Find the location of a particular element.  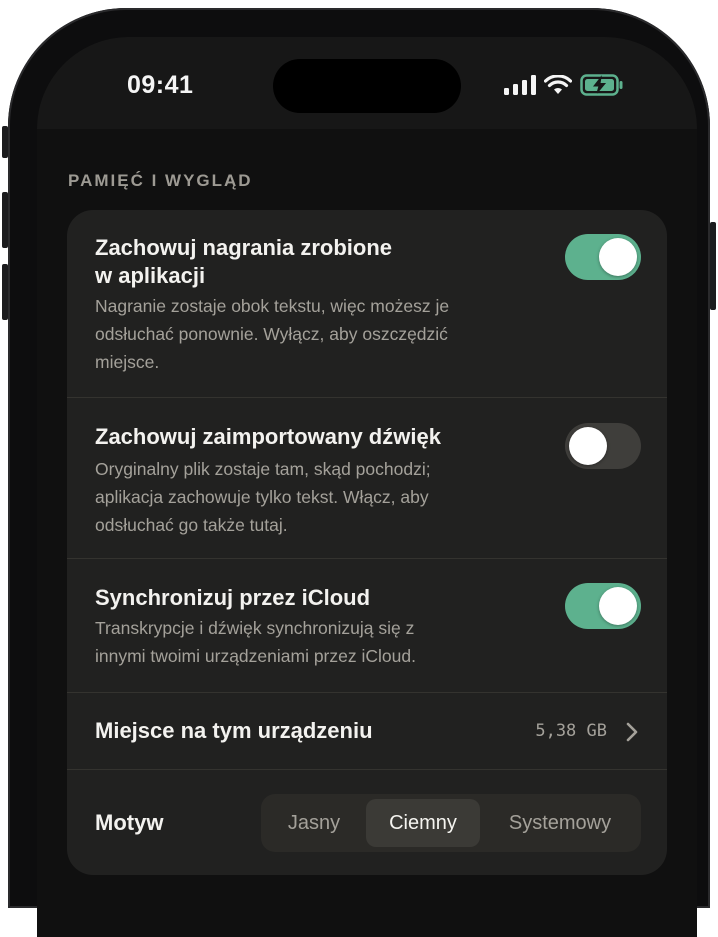

row-title: w aplikacji is located at coordinates (150, 275).